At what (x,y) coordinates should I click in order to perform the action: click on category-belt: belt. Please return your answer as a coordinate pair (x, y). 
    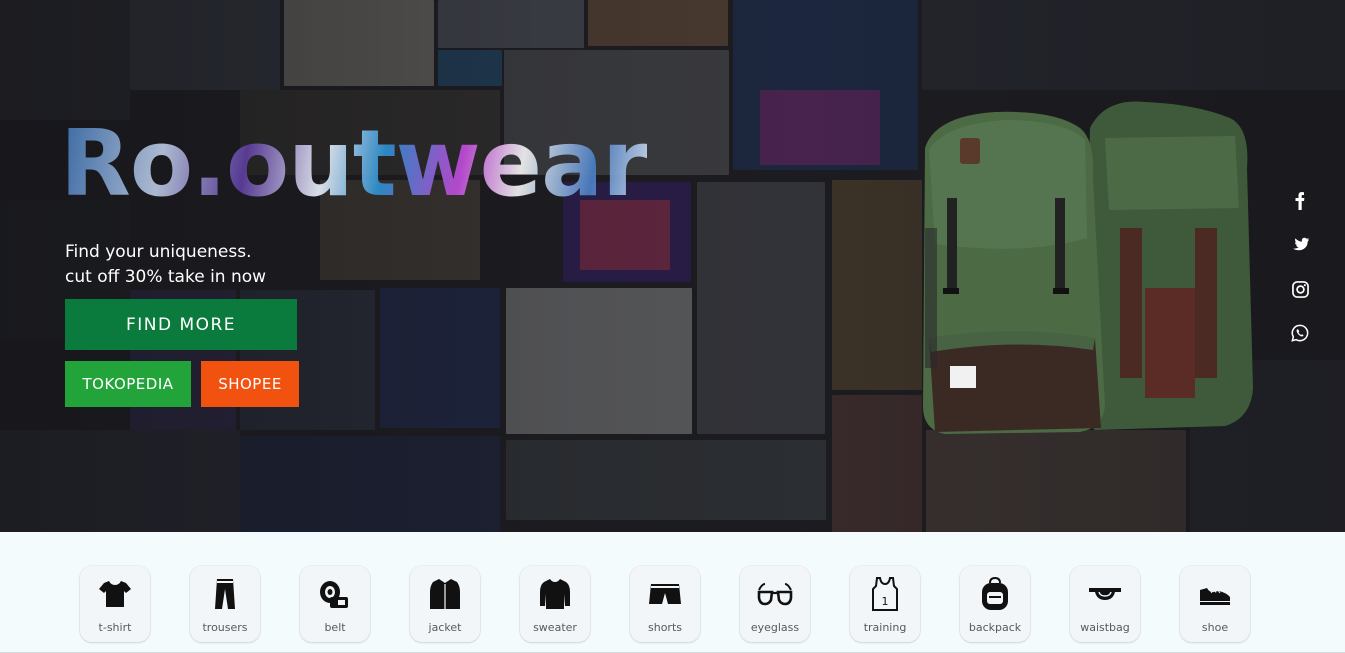
    Looking at the image, I should click on (335, 604).